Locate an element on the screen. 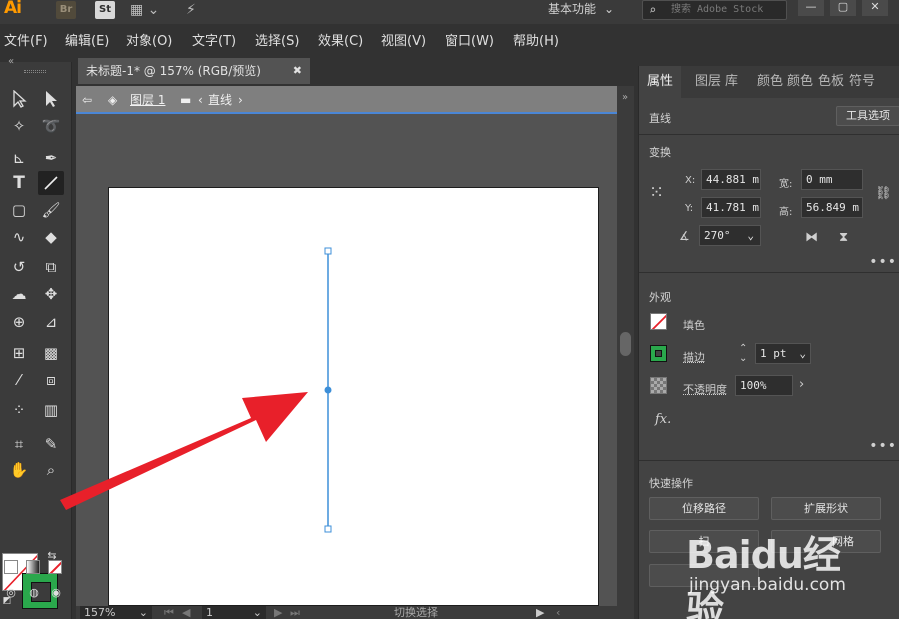 Image resolution: width=899 pixels, height=619 pixels. paintbrush-tool-icon: 🖌 is located at coordinates (51, 210).